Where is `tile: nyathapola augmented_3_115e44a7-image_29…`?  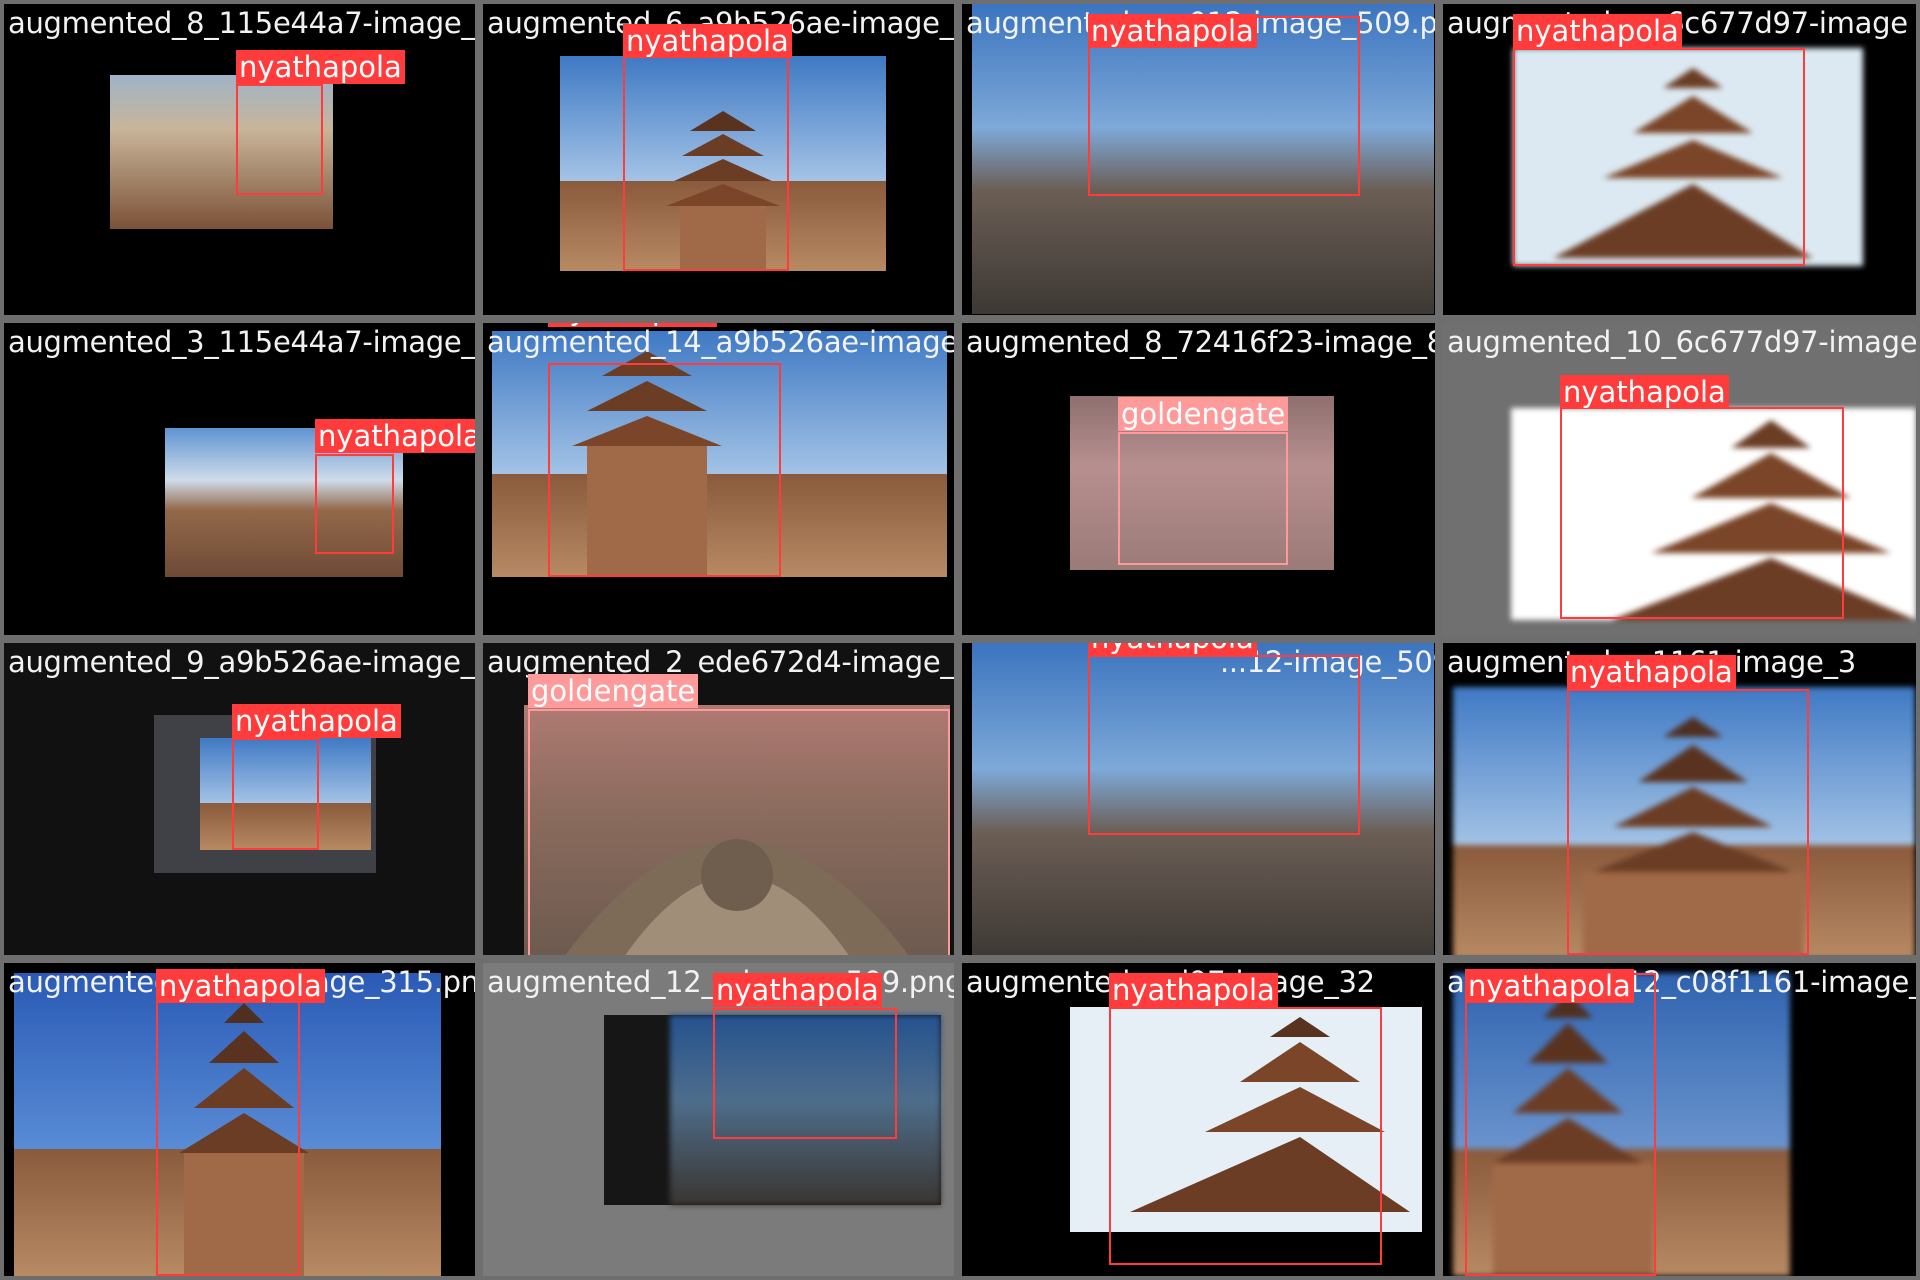
tile: nyathapola augmented_3_115e44a7-image_29… is located at coordinates (239, 479).